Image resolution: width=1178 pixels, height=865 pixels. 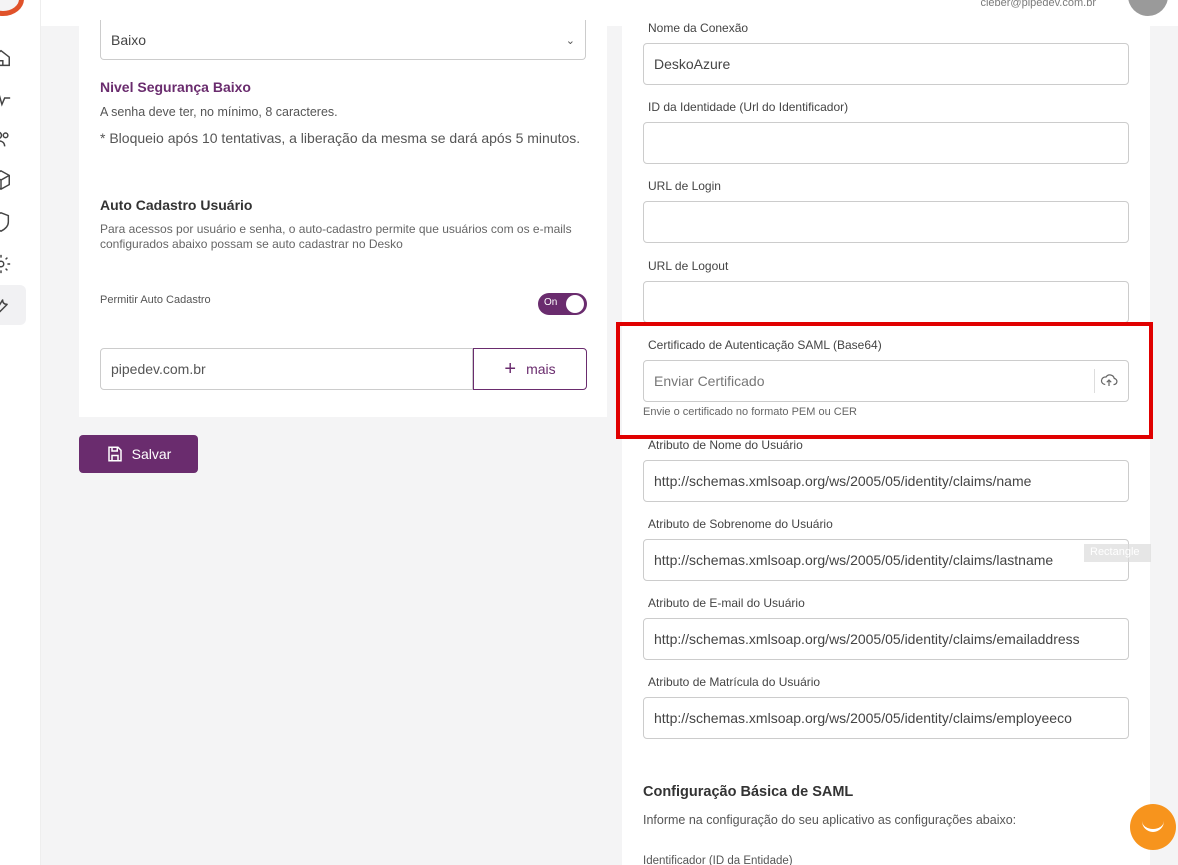 What do you see at coordinates (13, 139) in the screenshot?
I see `sidebar-item-users` at bounding box center [13, 139].